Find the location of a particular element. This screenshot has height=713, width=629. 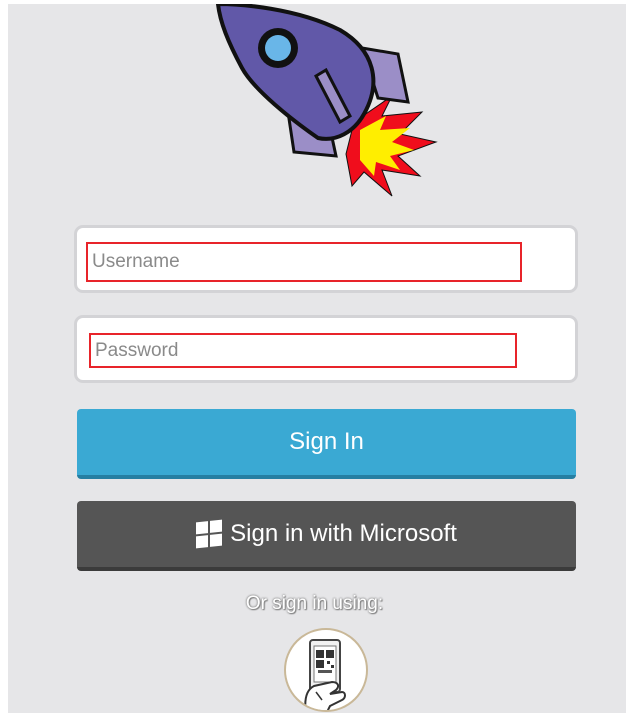

sign-in-label: Sign In is located at coordinates (326, 441).